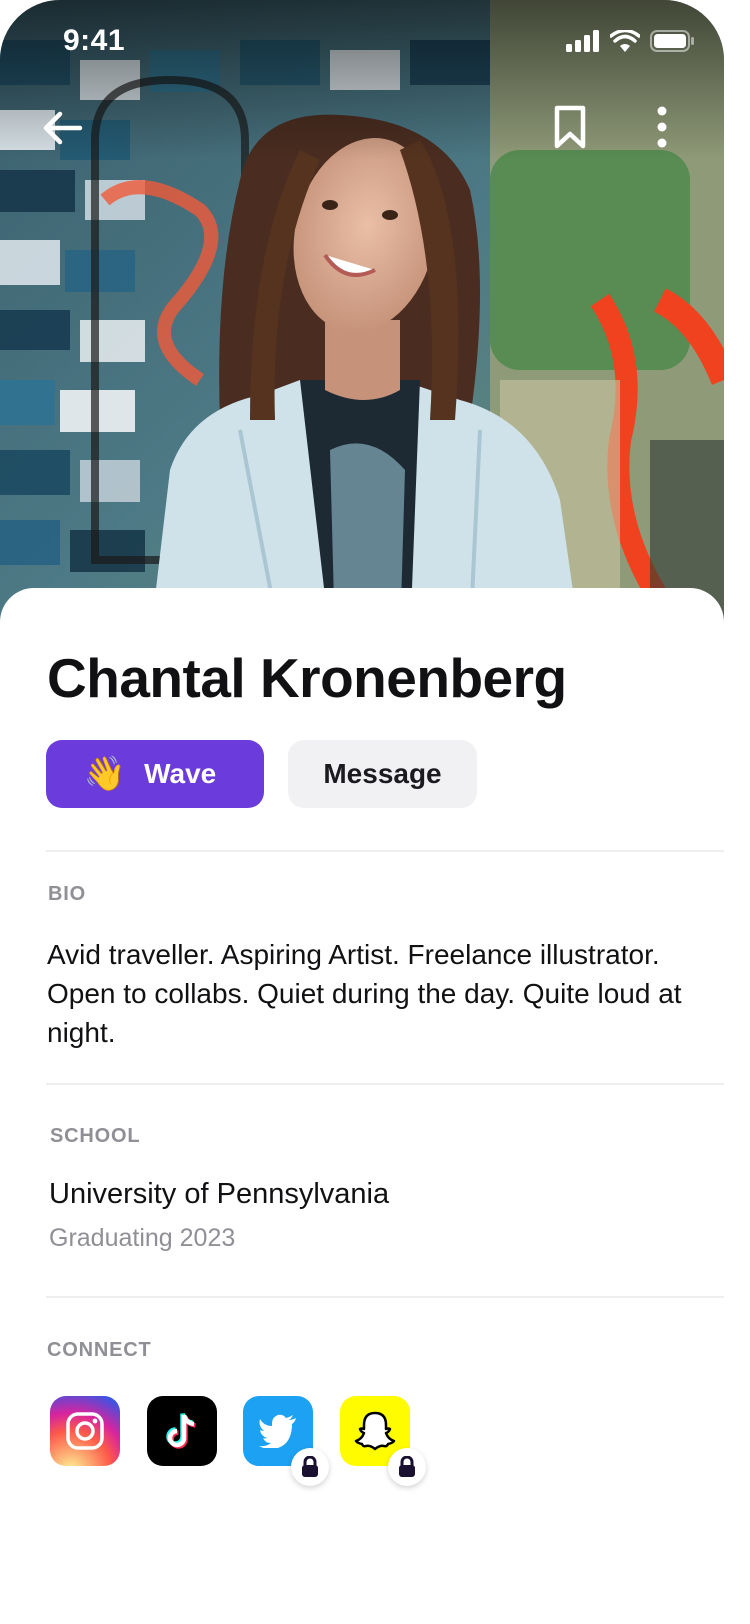 The height and width of the screenshot is (1624, 750). I want to click on wifi-icon, so click(625, 42).